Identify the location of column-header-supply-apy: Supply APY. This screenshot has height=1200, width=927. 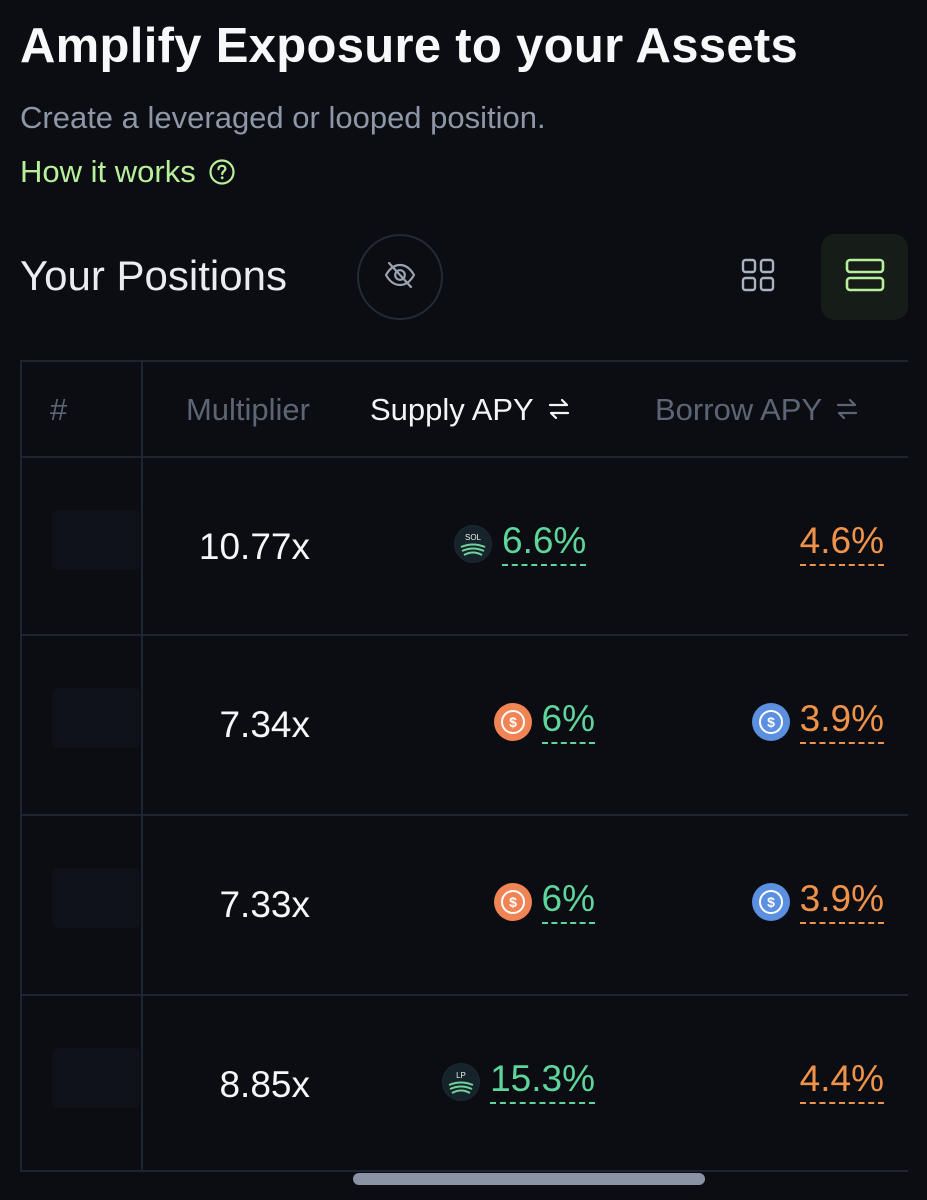
(470, 410).